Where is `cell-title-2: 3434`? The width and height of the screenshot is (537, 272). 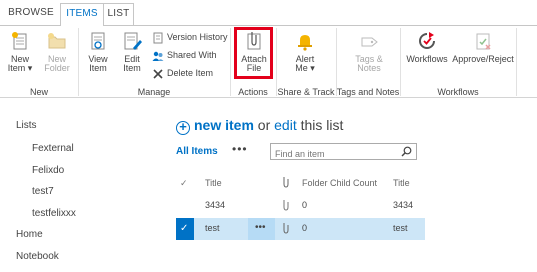 cell-title-2: 3434 is located at coordinates (403, 205).